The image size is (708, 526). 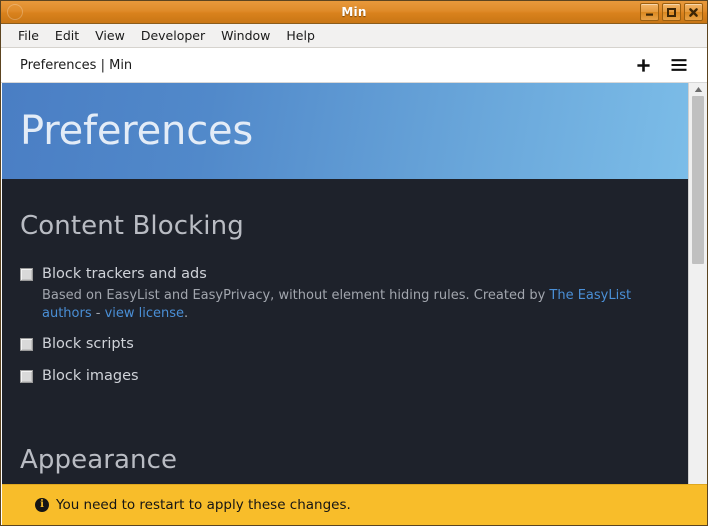 I want to click on menu-item-view: View, so click(x=110, y=36).